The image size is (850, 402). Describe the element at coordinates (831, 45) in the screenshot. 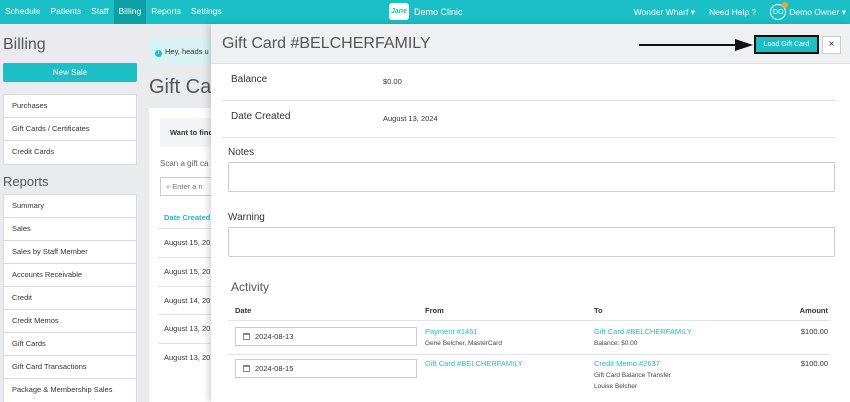

I see `close-button: ×` at that location.